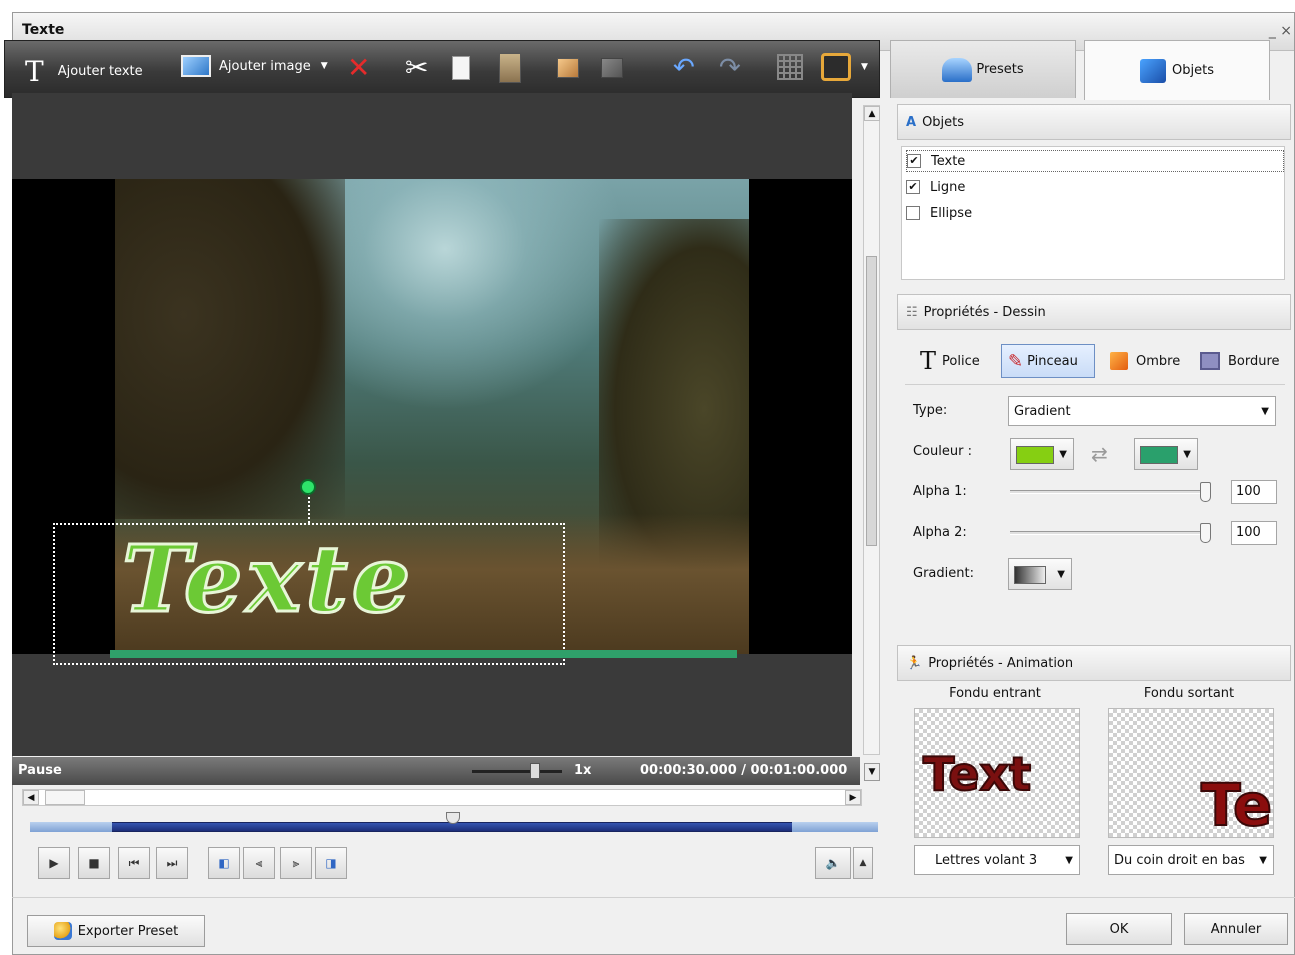 This screenshot has width=1295, height=955. Describe the element at coordinates (454, 823) in the screenshot. I see `timeline` at that location.